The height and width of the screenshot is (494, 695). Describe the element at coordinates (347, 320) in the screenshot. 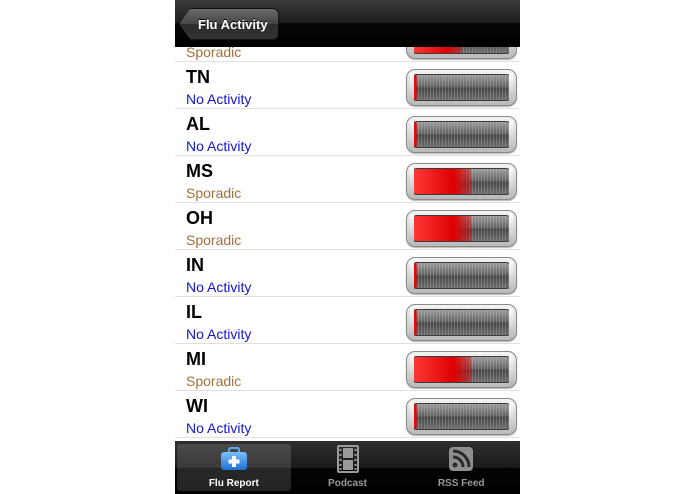

I see `list-item: IL No Activity` at that location.